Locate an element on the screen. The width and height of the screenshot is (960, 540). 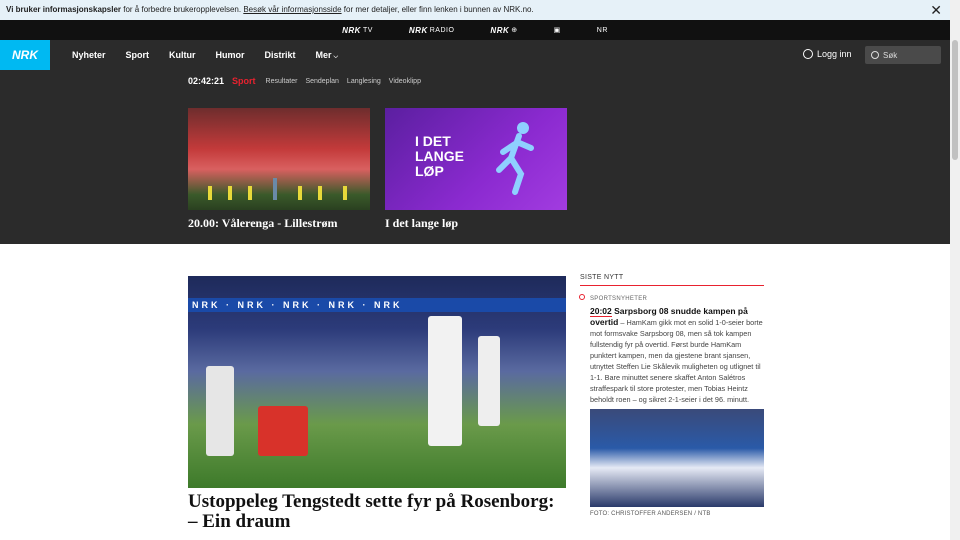
nav-sport: Sport is located at coordinates (138, 55).